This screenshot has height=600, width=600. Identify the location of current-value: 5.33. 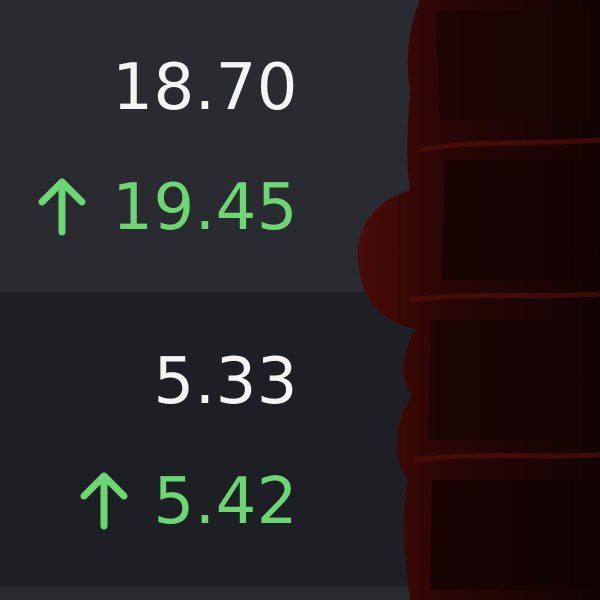
(225, 382).